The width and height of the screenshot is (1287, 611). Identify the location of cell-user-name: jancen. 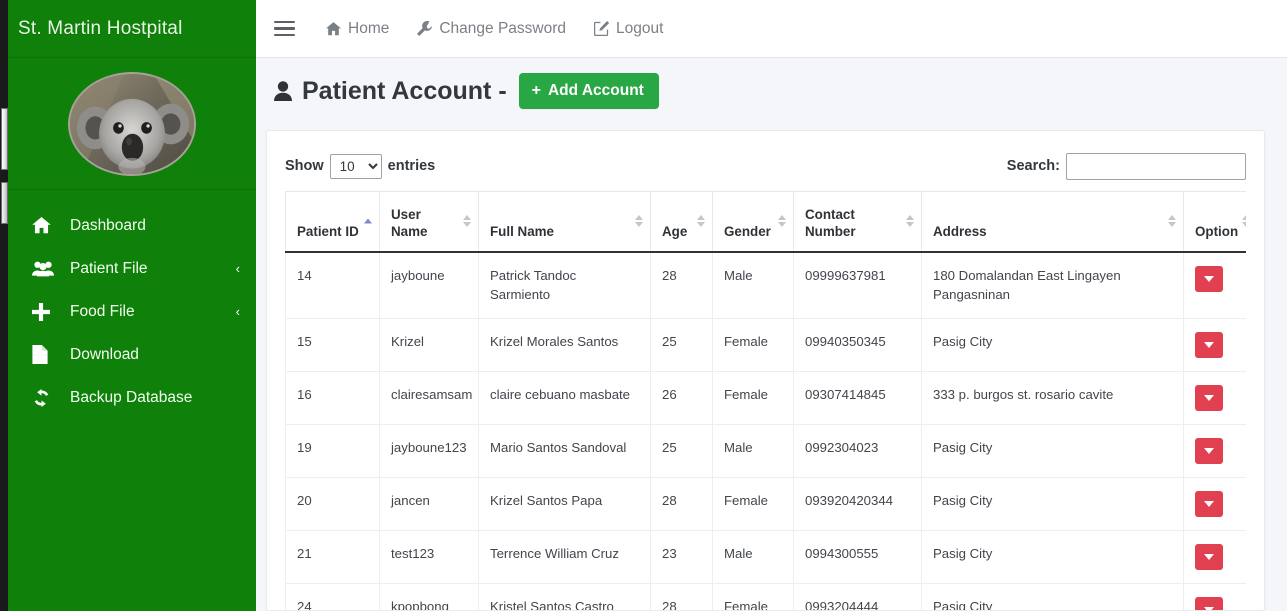
(429, 504).